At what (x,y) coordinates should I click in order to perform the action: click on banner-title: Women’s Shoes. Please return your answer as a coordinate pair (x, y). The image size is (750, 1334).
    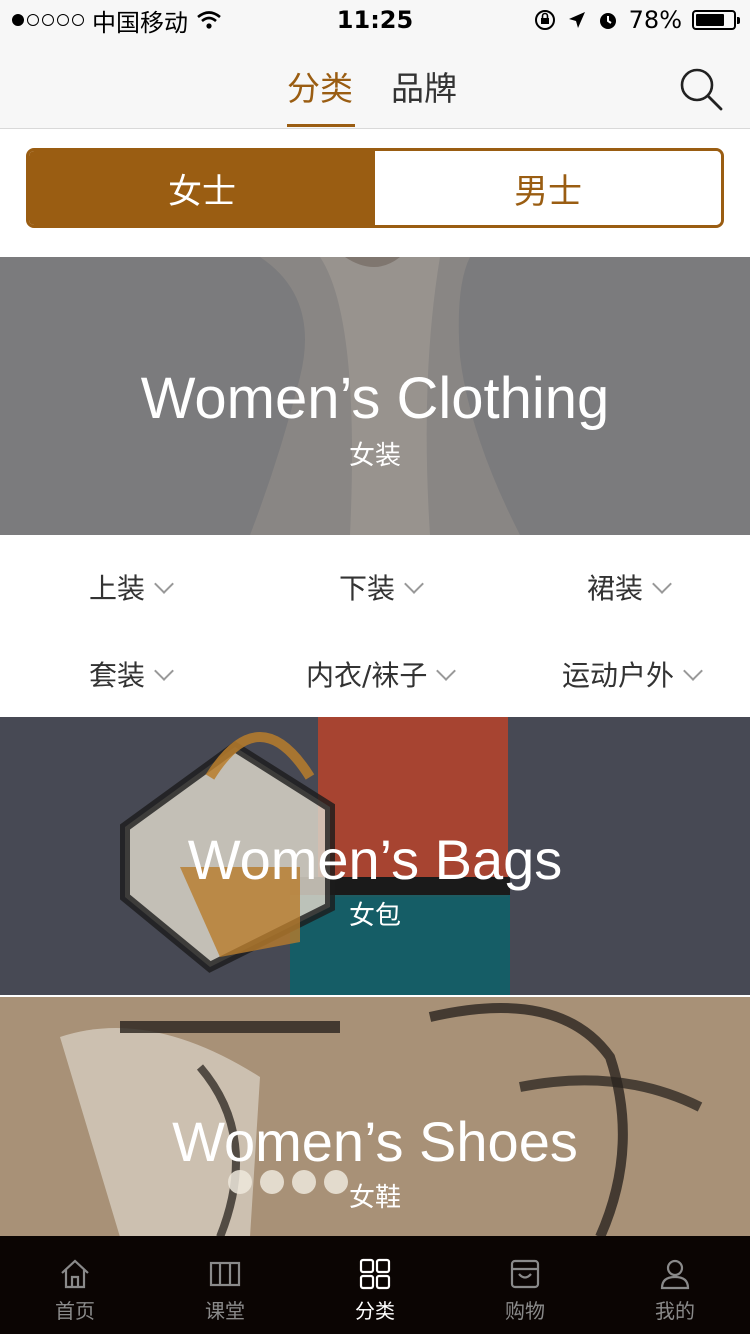
    Looking at the image, I should click on (375, 1141).